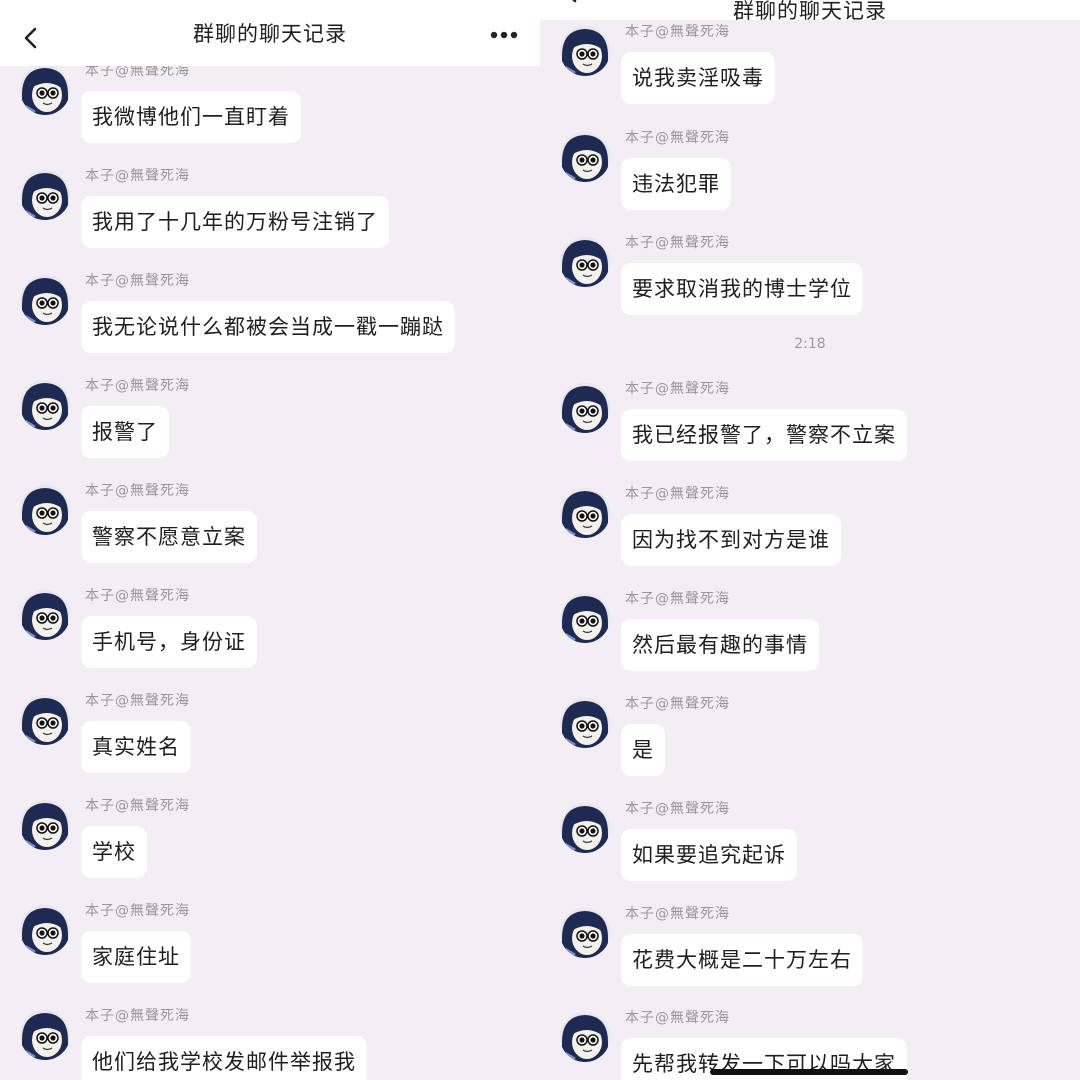 This screenshot has height=1080, width=1080. Describe the element at coordinates (235, 222) in the screenshot. I see `message-bubble: 我用了十几年的万粉号注销了` at that location.